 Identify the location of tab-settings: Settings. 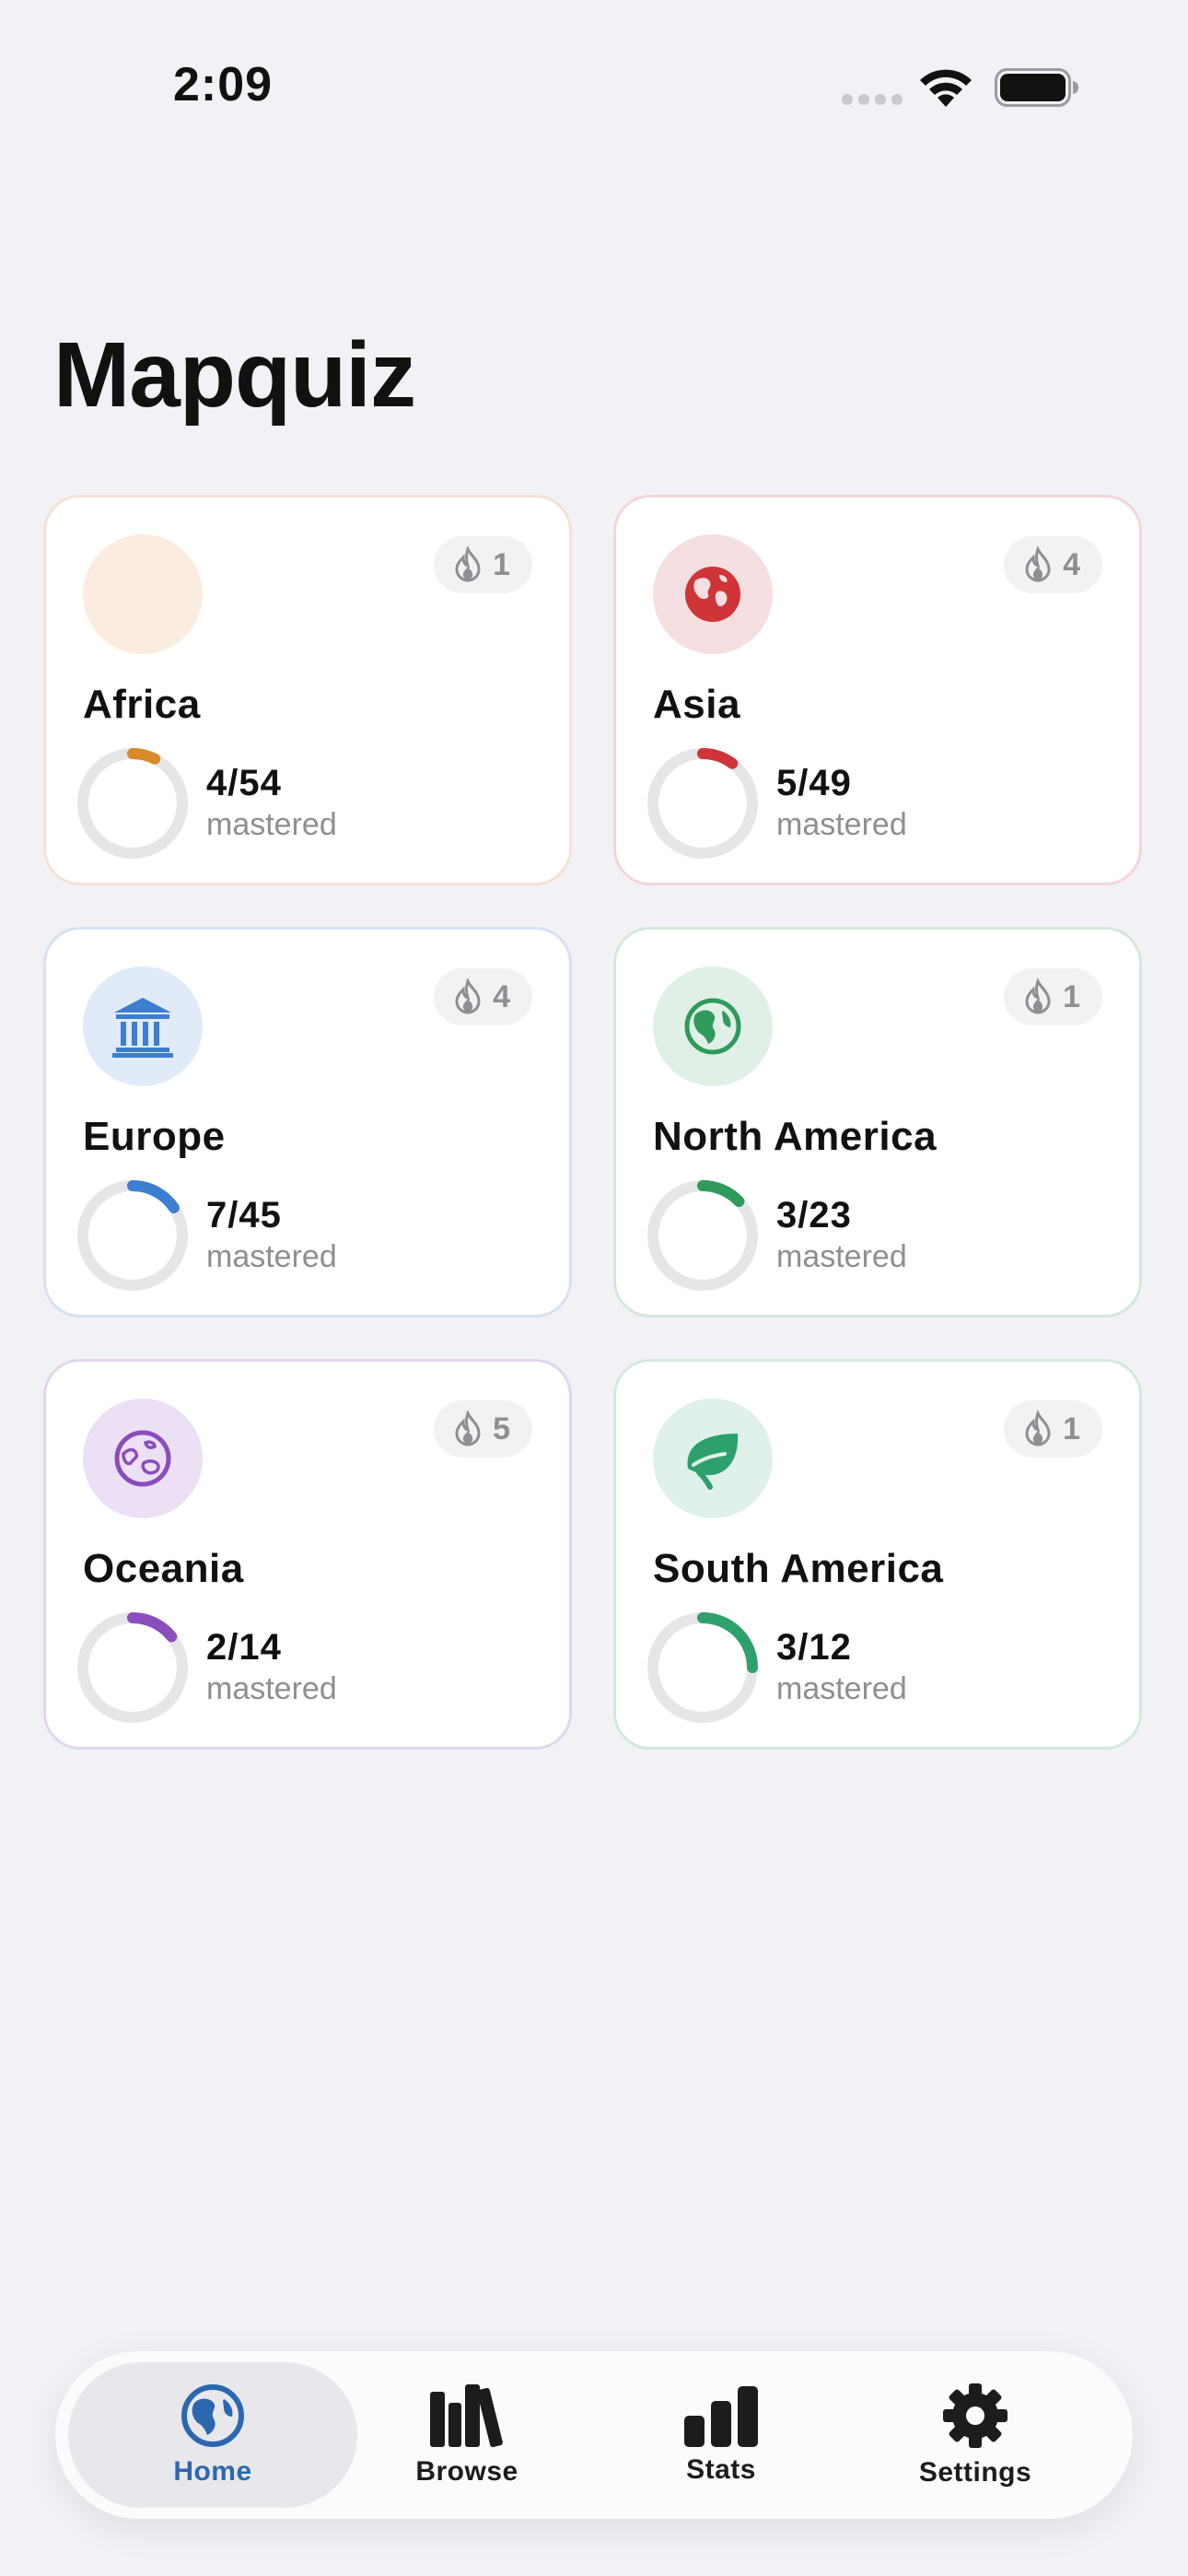
(976, 2435).